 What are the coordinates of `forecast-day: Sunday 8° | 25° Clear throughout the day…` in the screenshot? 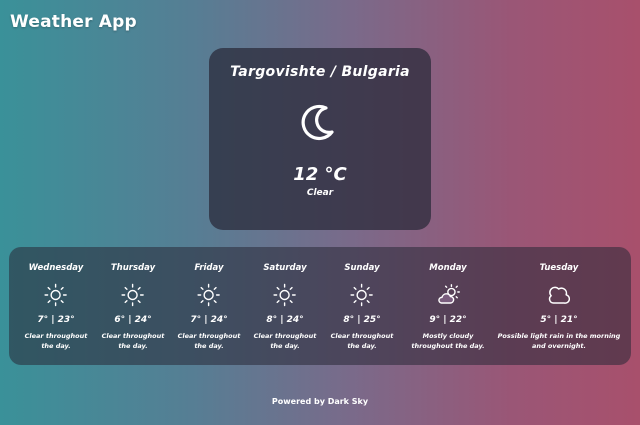 It's located at (362, 307).